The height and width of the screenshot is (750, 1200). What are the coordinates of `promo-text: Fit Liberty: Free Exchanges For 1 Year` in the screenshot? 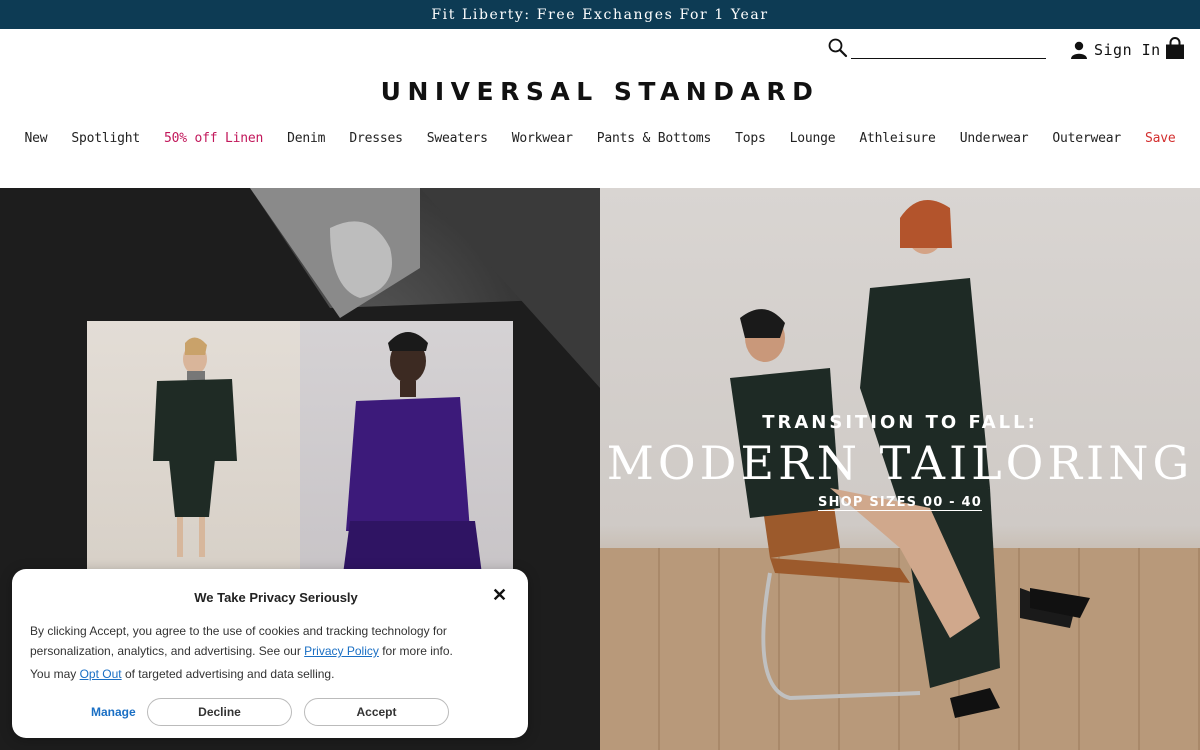 It's located at (599, 15).